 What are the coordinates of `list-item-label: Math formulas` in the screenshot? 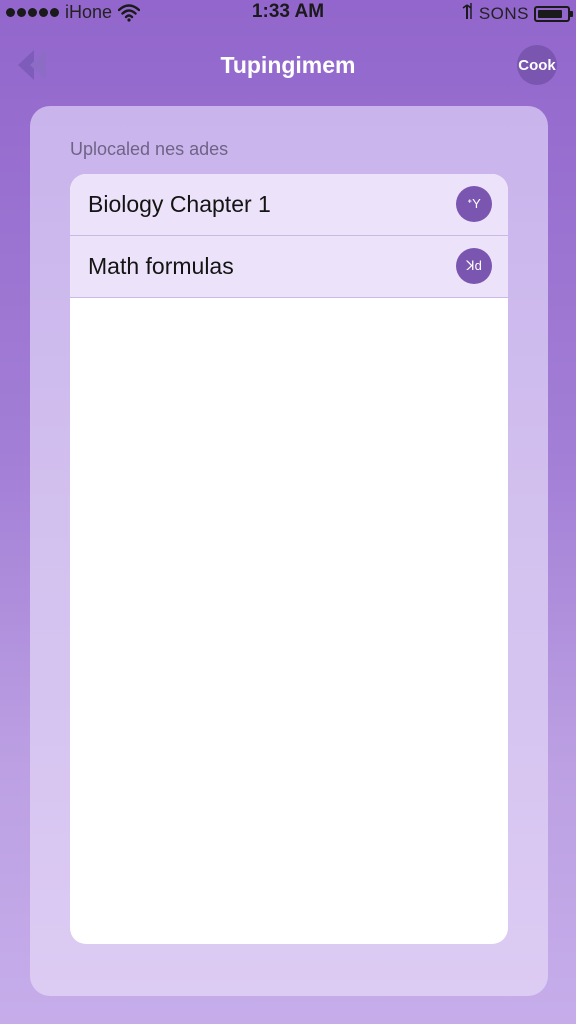 It's located at (161, 266).